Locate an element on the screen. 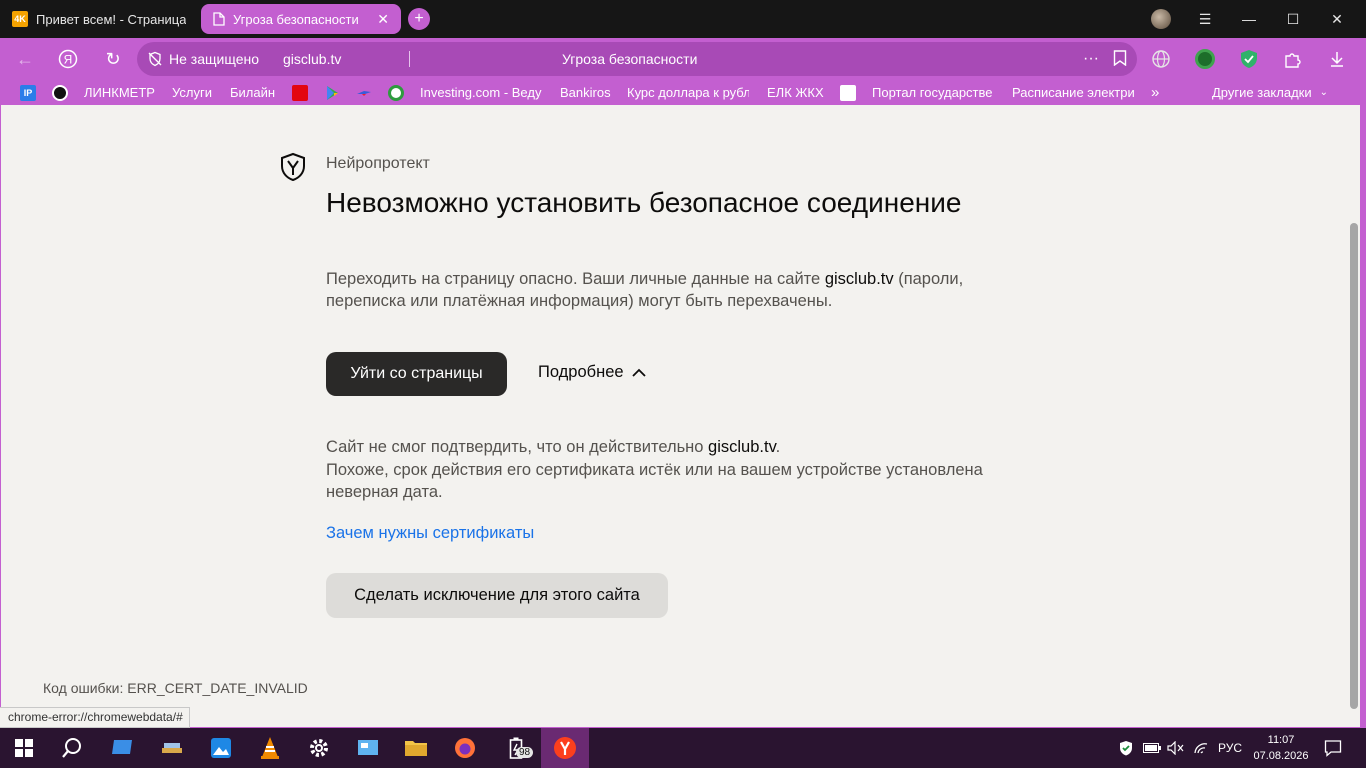 Image resolution: width=1366 pixels, height=768 pixels. globe-icon is located at coordinates (1161, 59).